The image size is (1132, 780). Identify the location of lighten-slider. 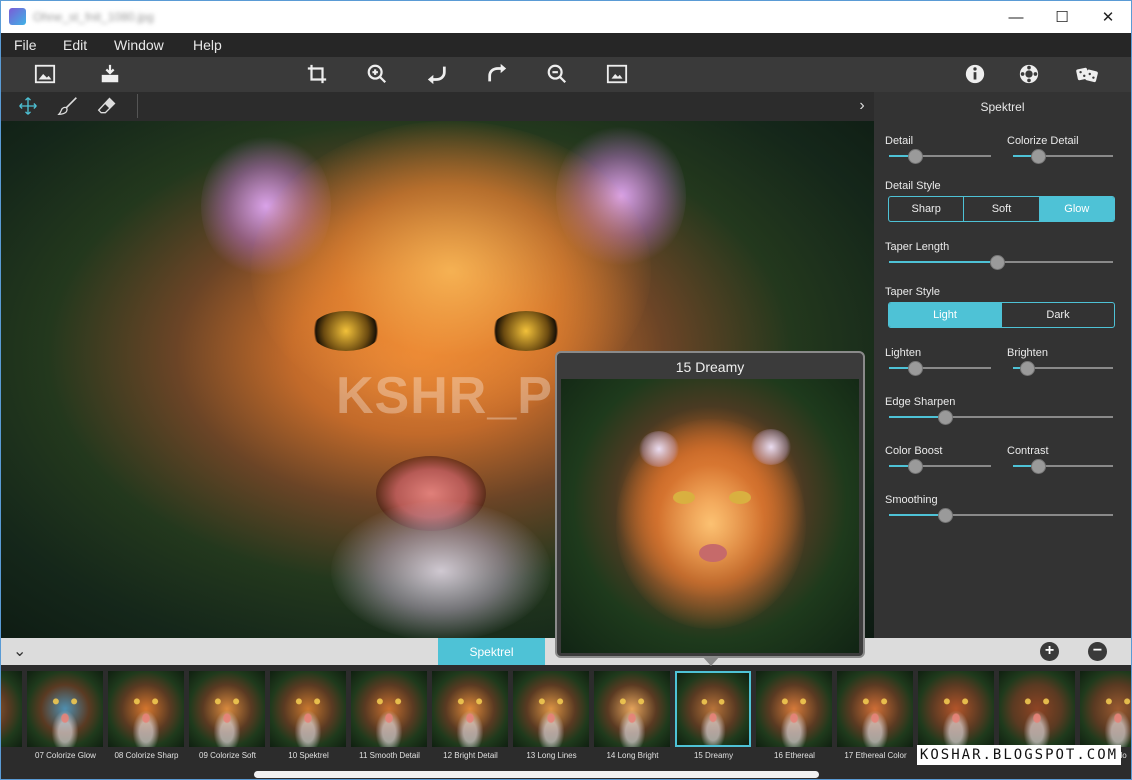
(940, 368).